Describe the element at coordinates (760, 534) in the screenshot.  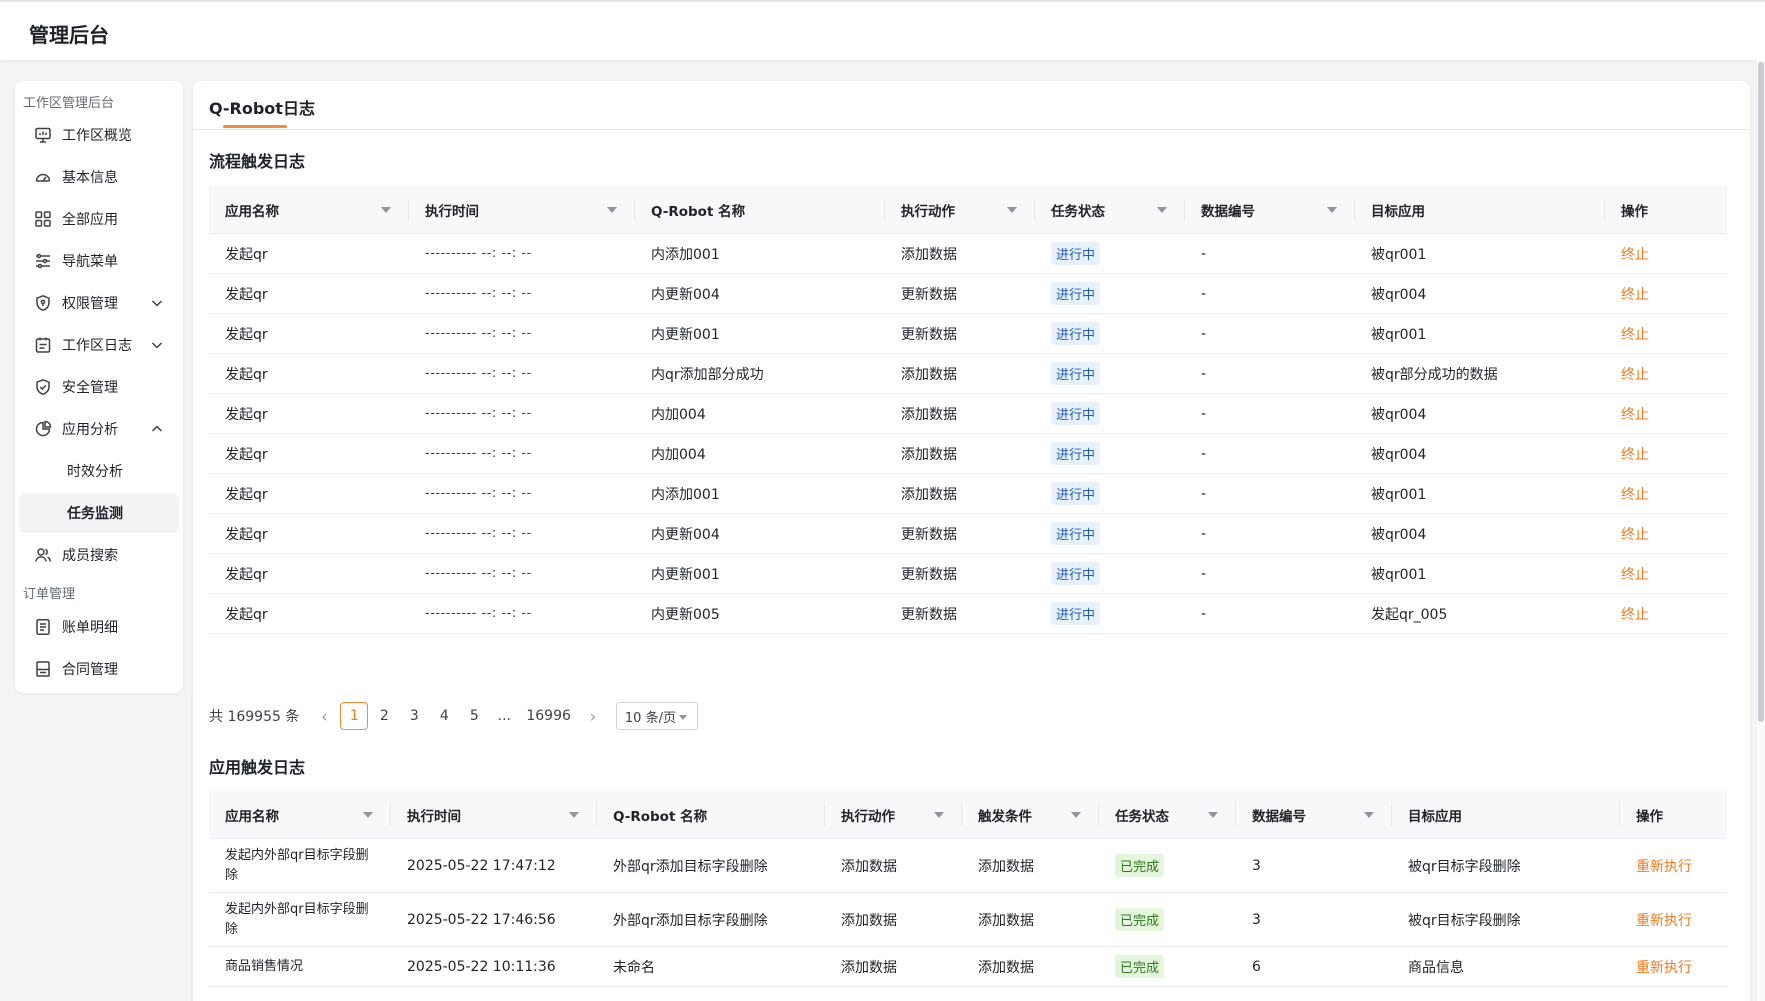
I see `cell-robot: 内更新004` at that location.